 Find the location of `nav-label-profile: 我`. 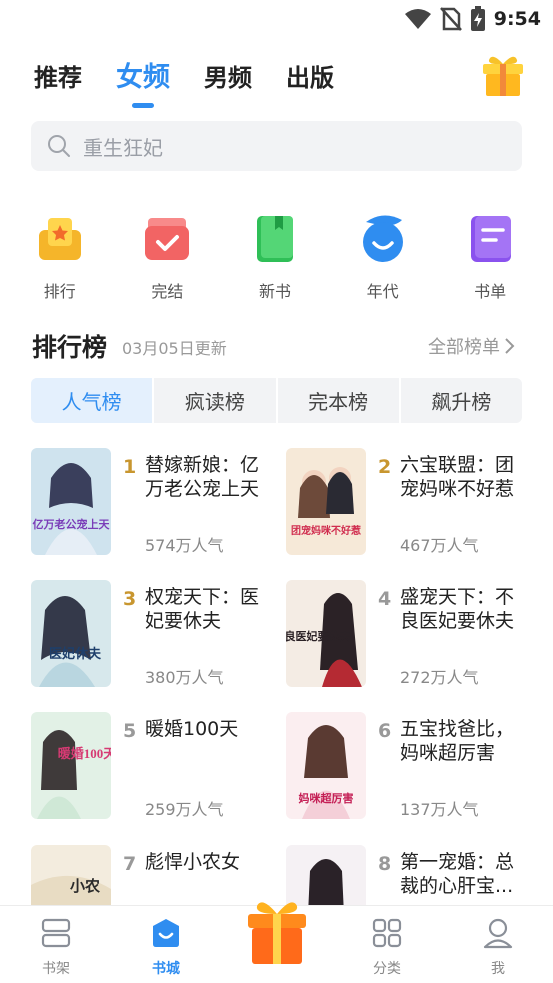

nav-label-profile: 我 is located at coordinates (498, 969).